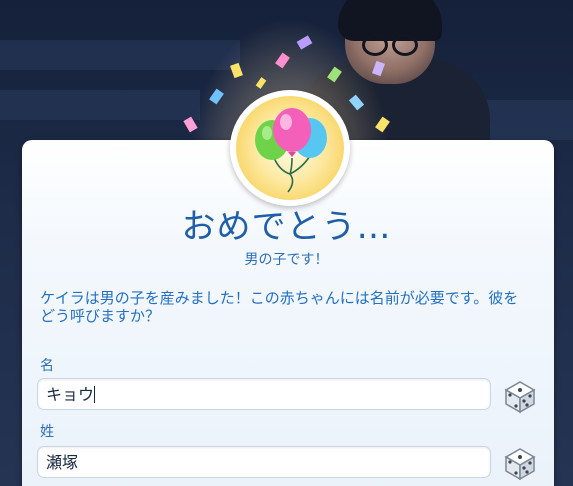 The image size is (573, 486). What do you see at coordinates (264, 394) in the screenshot?
I see `first-name-field: キョウ` at bounding box center [264, 394].